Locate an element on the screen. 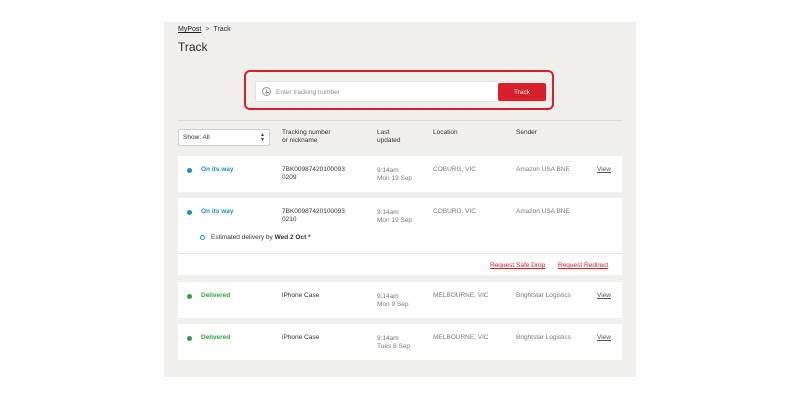  column-header-tracking: Tracking number or nickname is located at coordinates (306, 137).